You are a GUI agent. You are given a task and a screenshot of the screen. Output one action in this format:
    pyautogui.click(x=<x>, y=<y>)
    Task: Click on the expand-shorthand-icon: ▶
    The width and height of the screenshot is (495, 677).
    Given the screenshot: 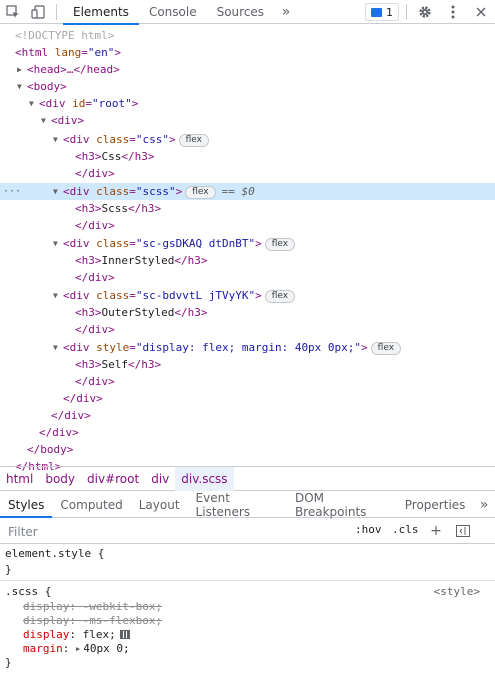 What is the action you would take?
    pyautogui.click(x=78, y=649)
    